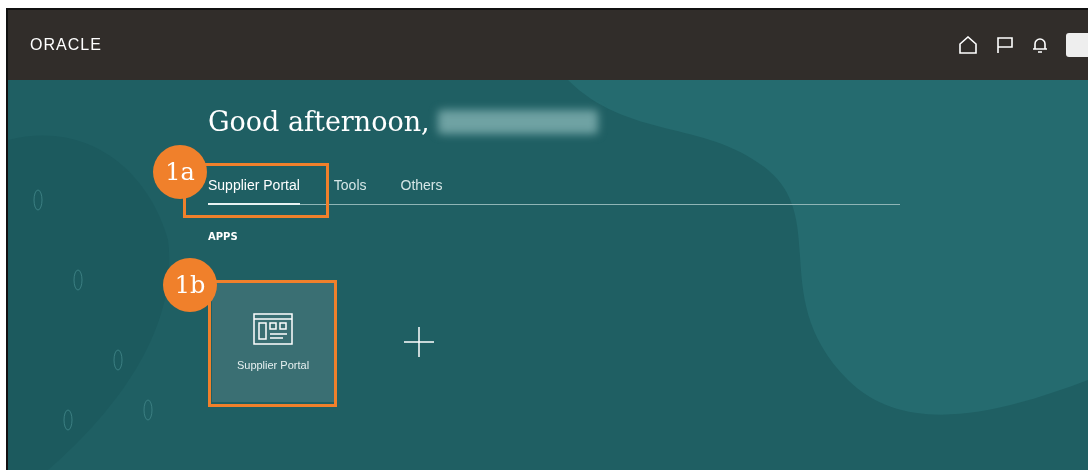  Describe the element at coordinates (180, 172) in the screenshot. I see `step-badge: 1a` at that location.